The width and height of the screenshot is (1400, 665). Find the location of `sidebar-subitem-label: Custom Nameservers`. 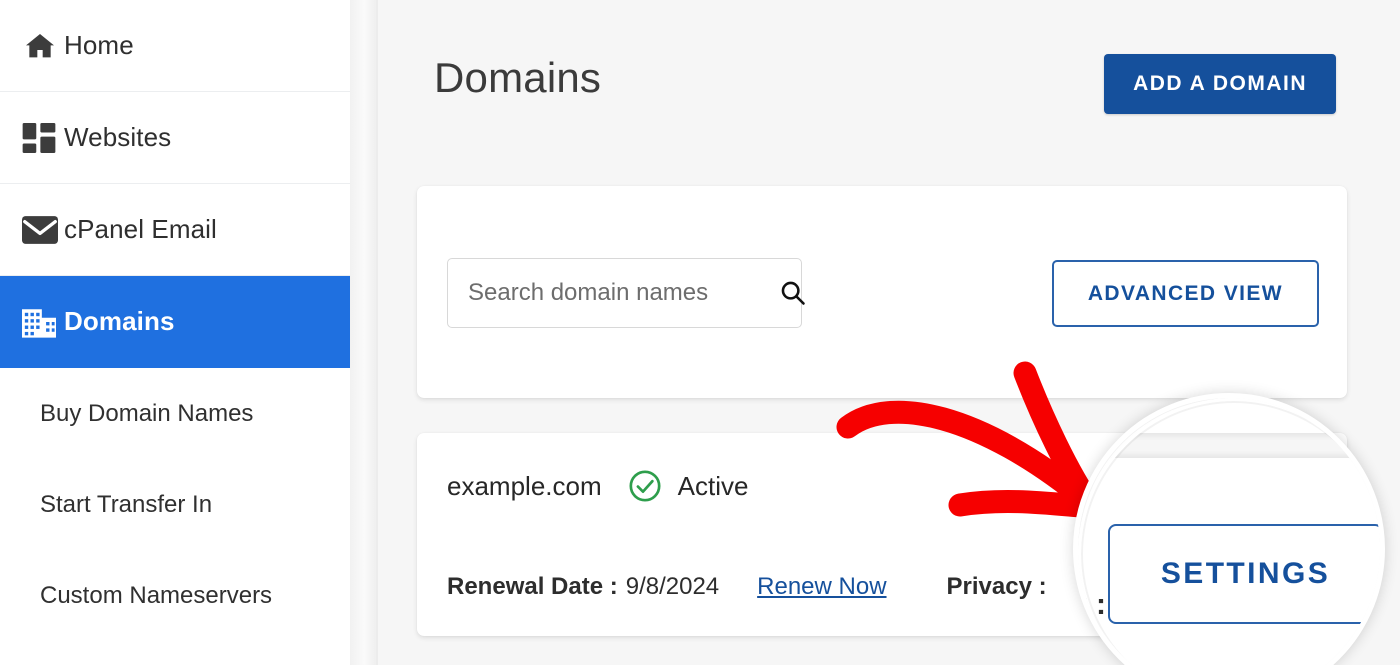

sidebar-subitem-label: Custom Nameservers is located at coordinates (156, 595).